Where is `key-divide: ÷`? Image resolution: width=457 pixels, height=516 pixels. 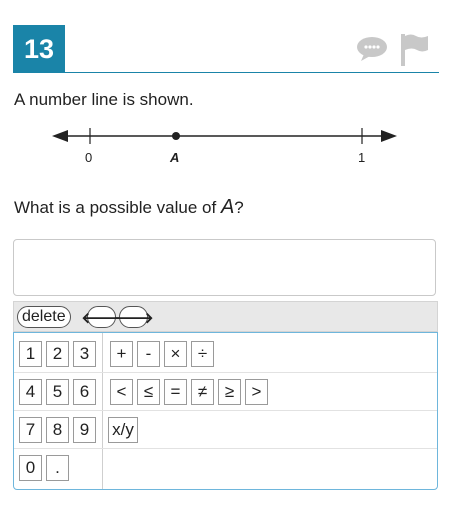
key-divide: ÷ is located at coordinates (202, 354).